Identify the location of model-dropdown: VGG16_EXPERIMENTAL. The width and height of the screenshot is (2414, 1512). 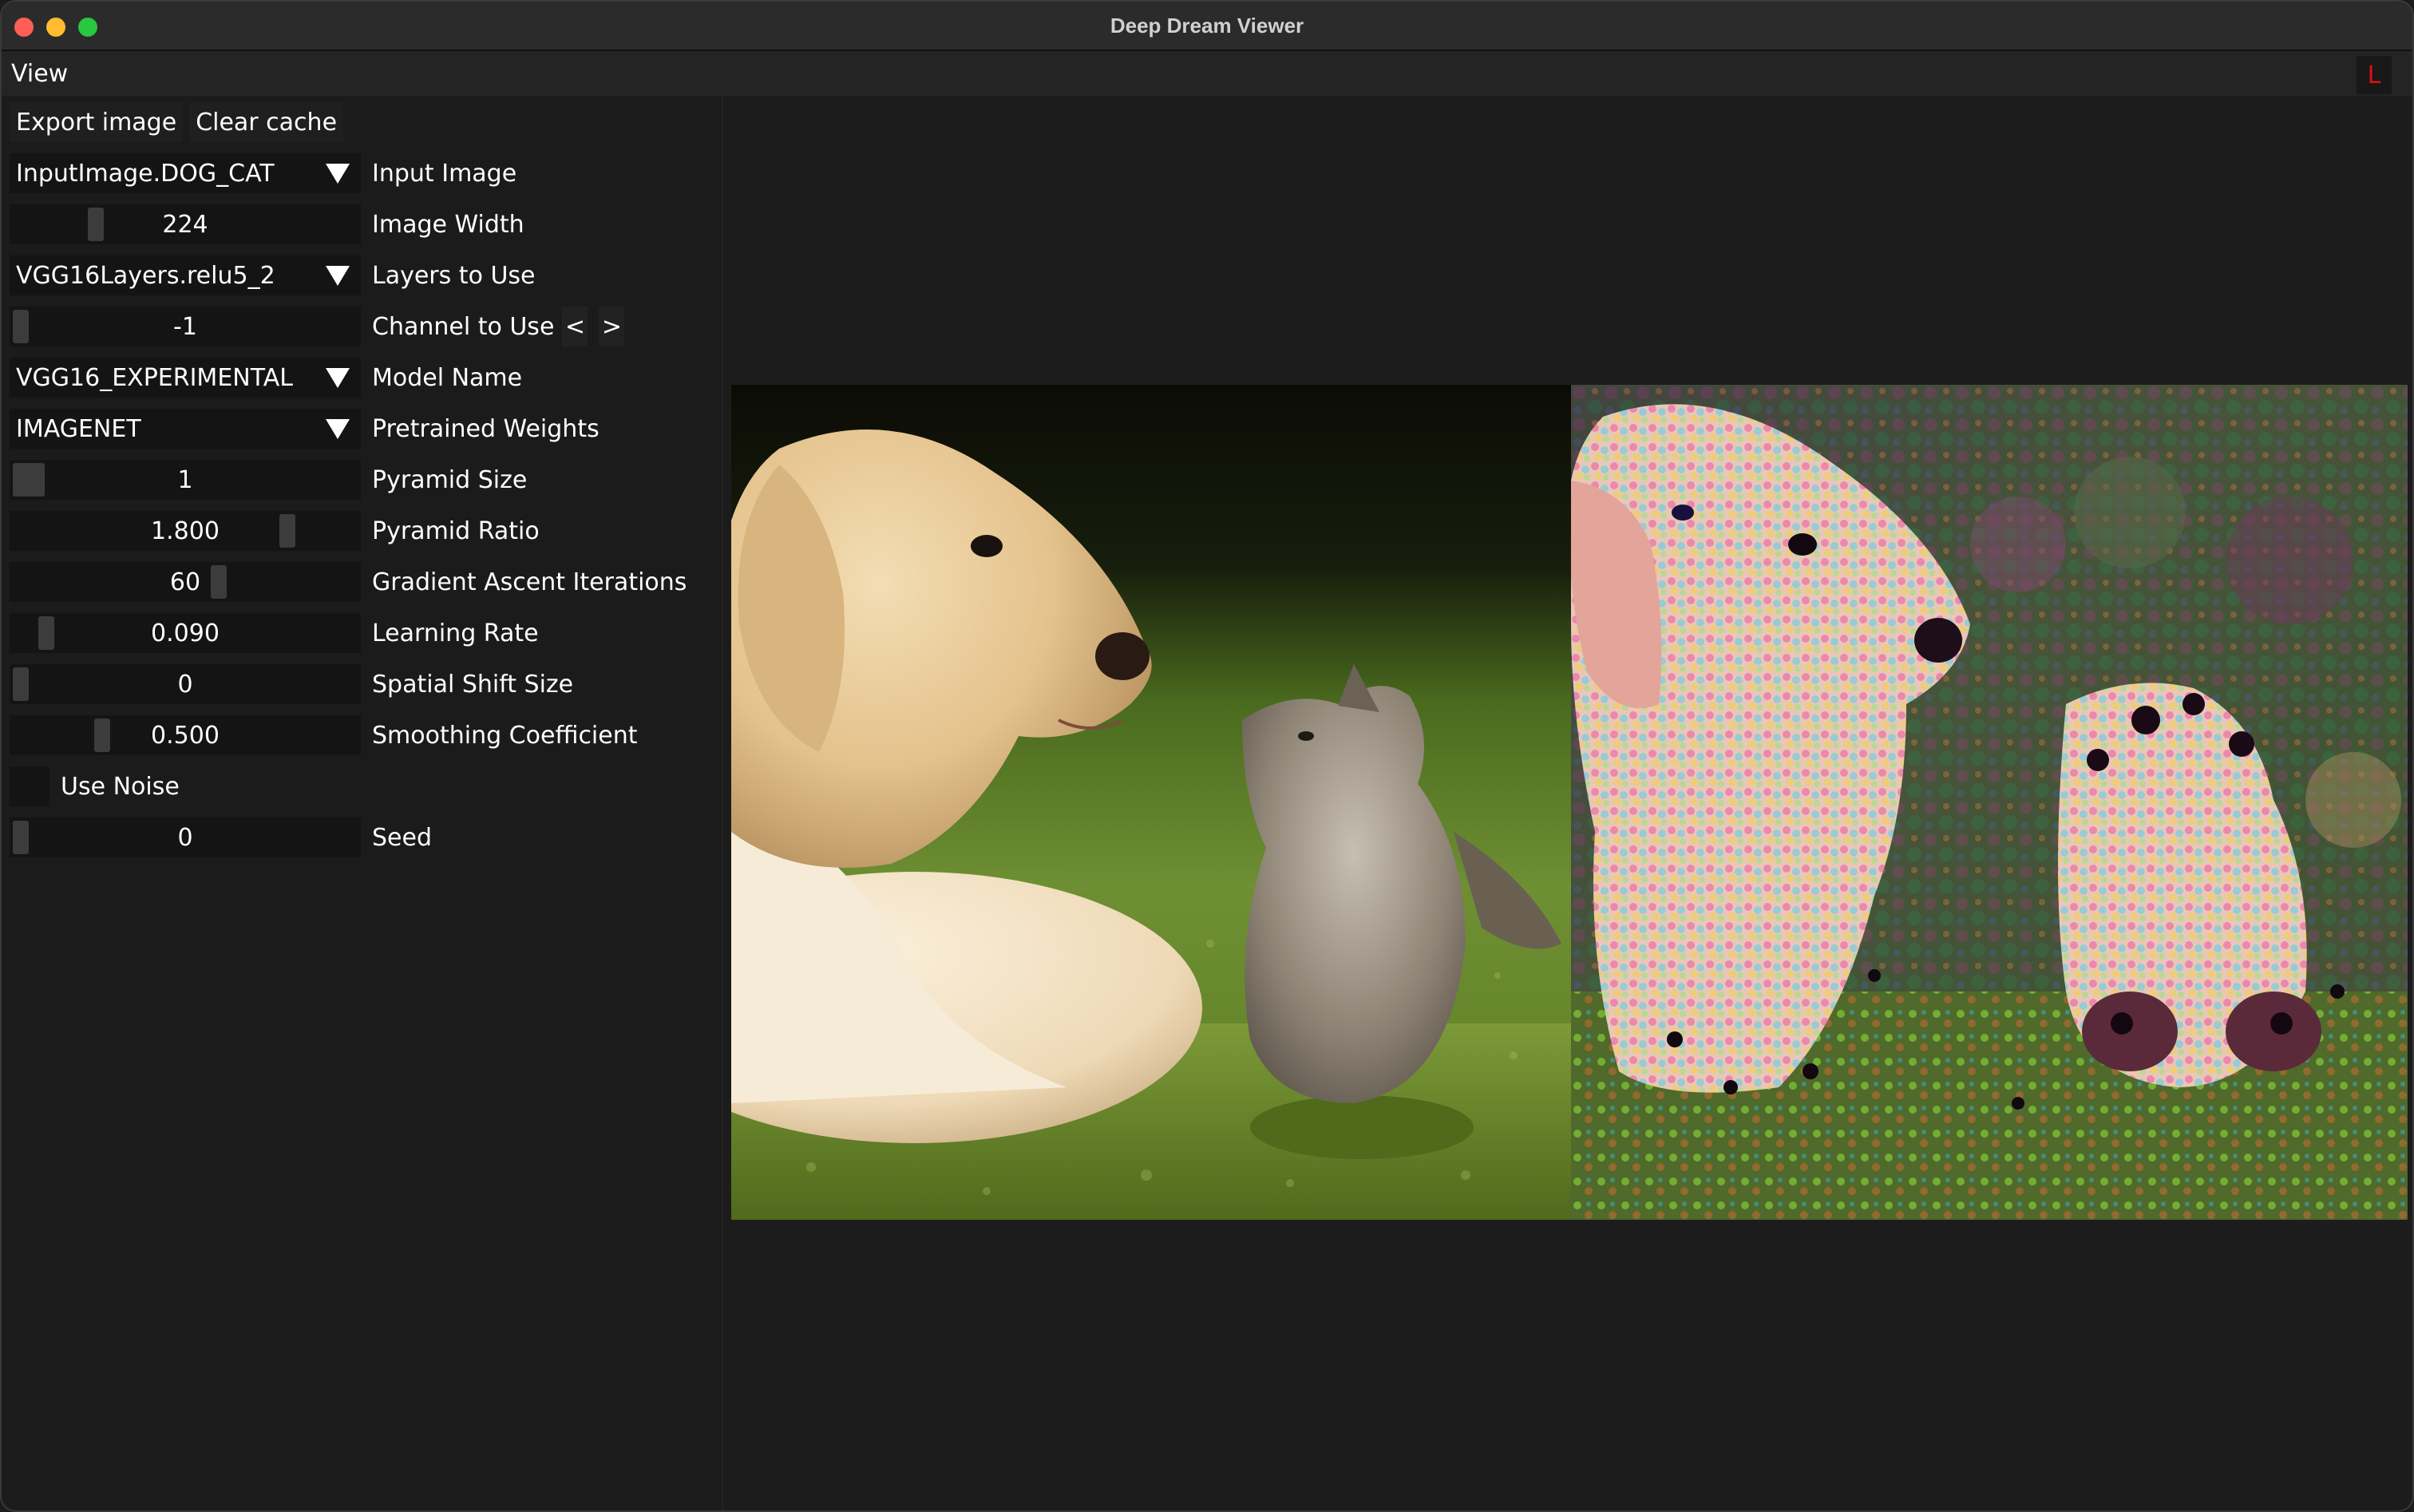
(185, 378).